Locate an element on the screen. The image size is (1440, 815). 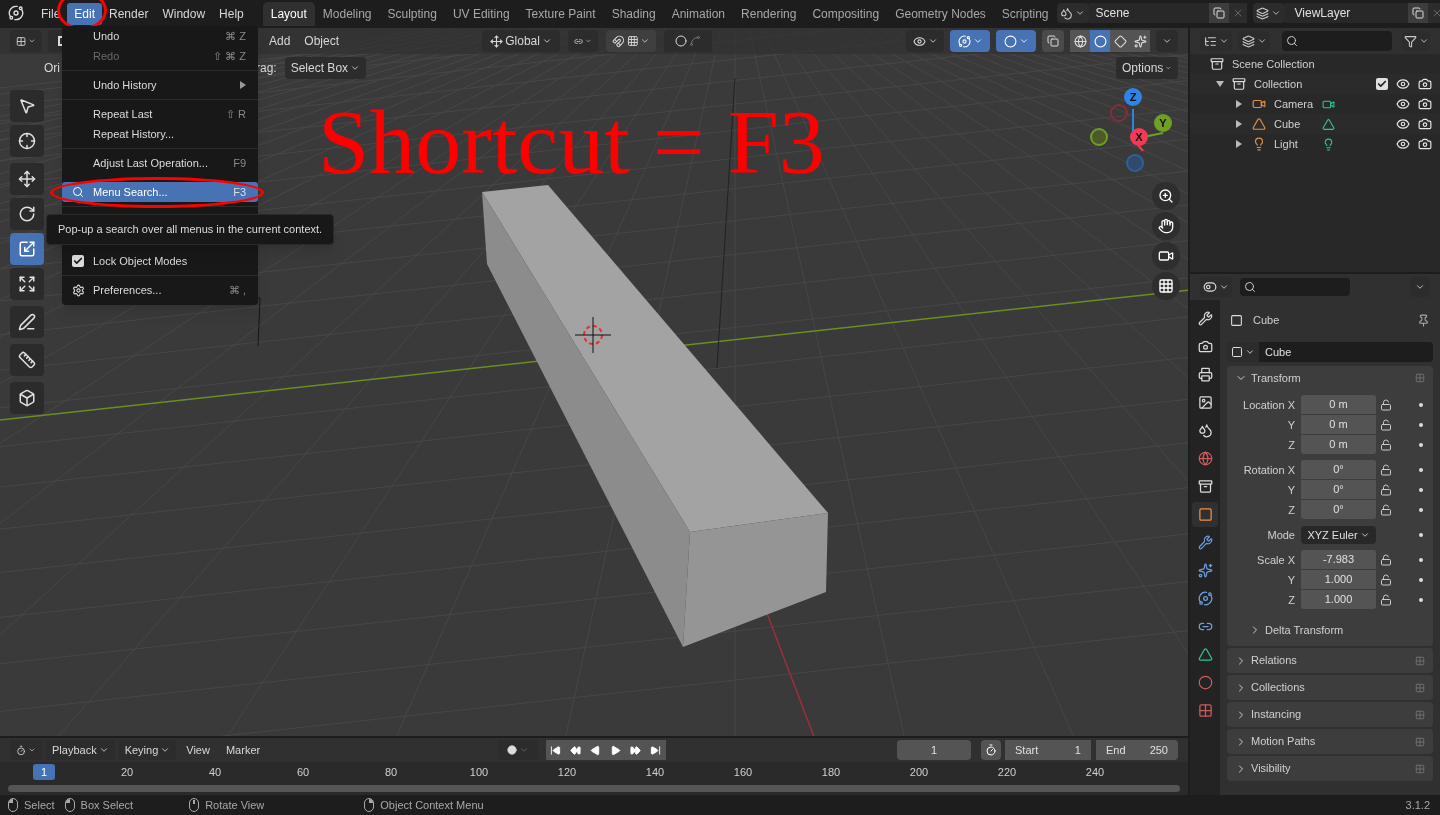
frame-number: 20 is located at coordinates (127, 772).